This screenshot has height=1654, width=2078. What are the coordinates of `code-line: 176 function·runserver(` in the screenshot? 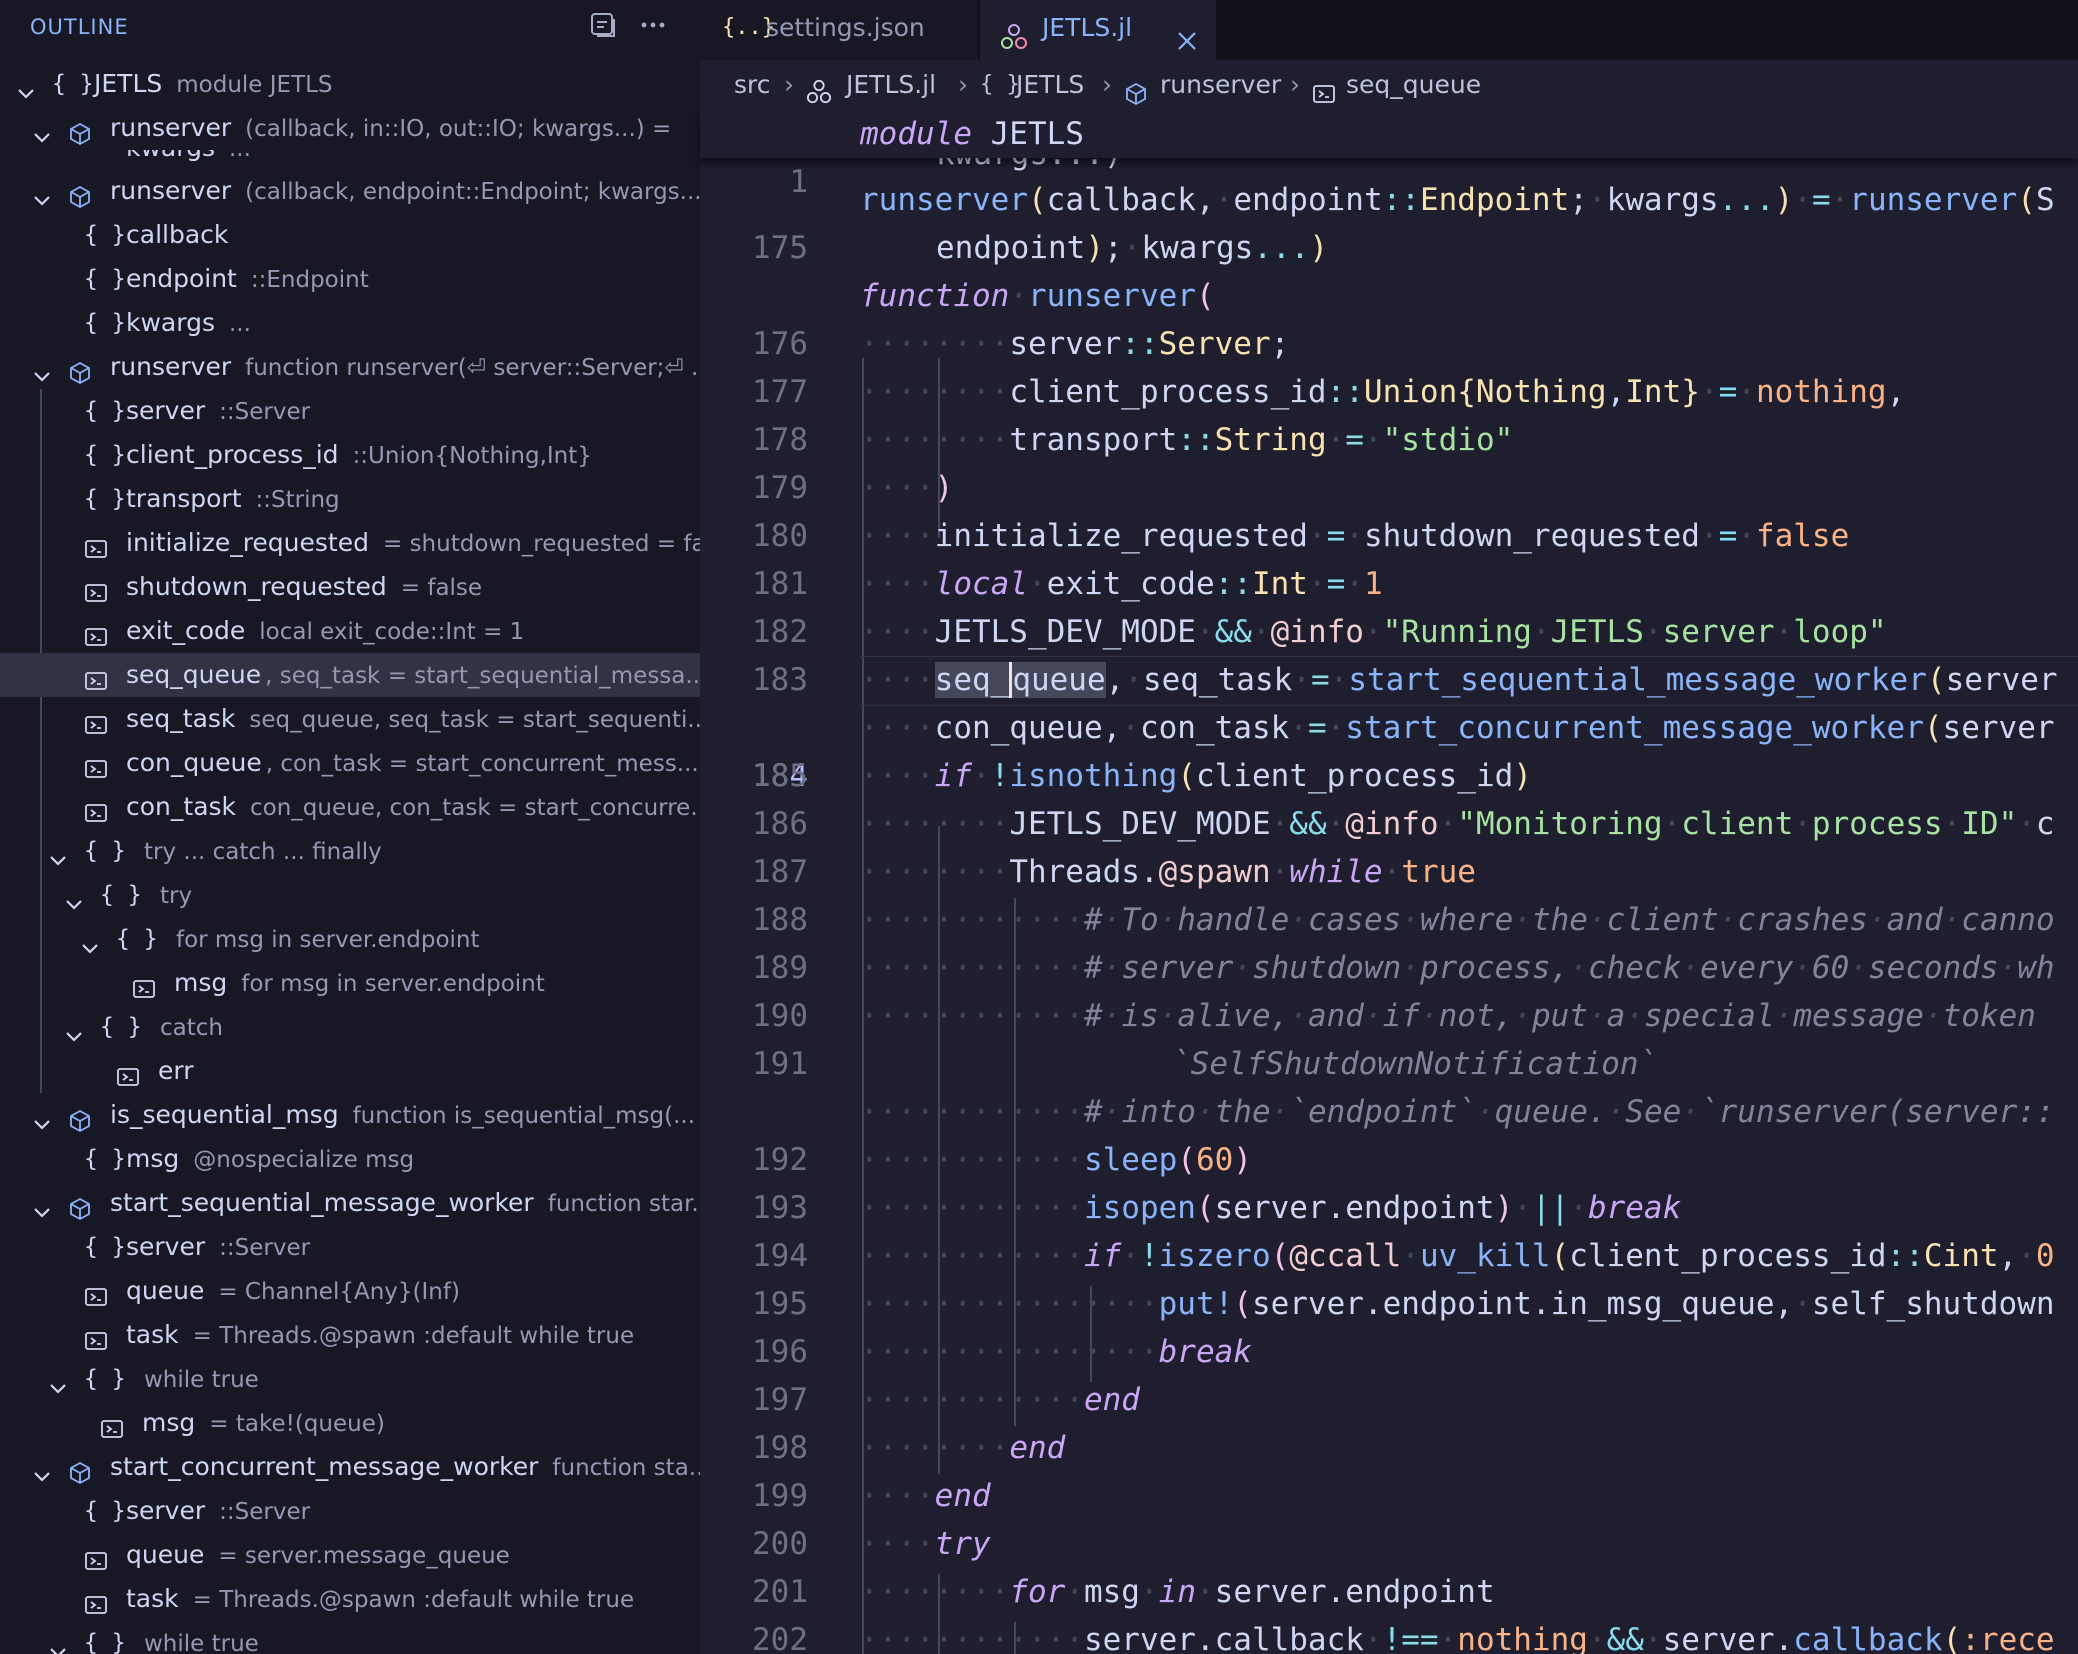 It's located at (1389, 317).